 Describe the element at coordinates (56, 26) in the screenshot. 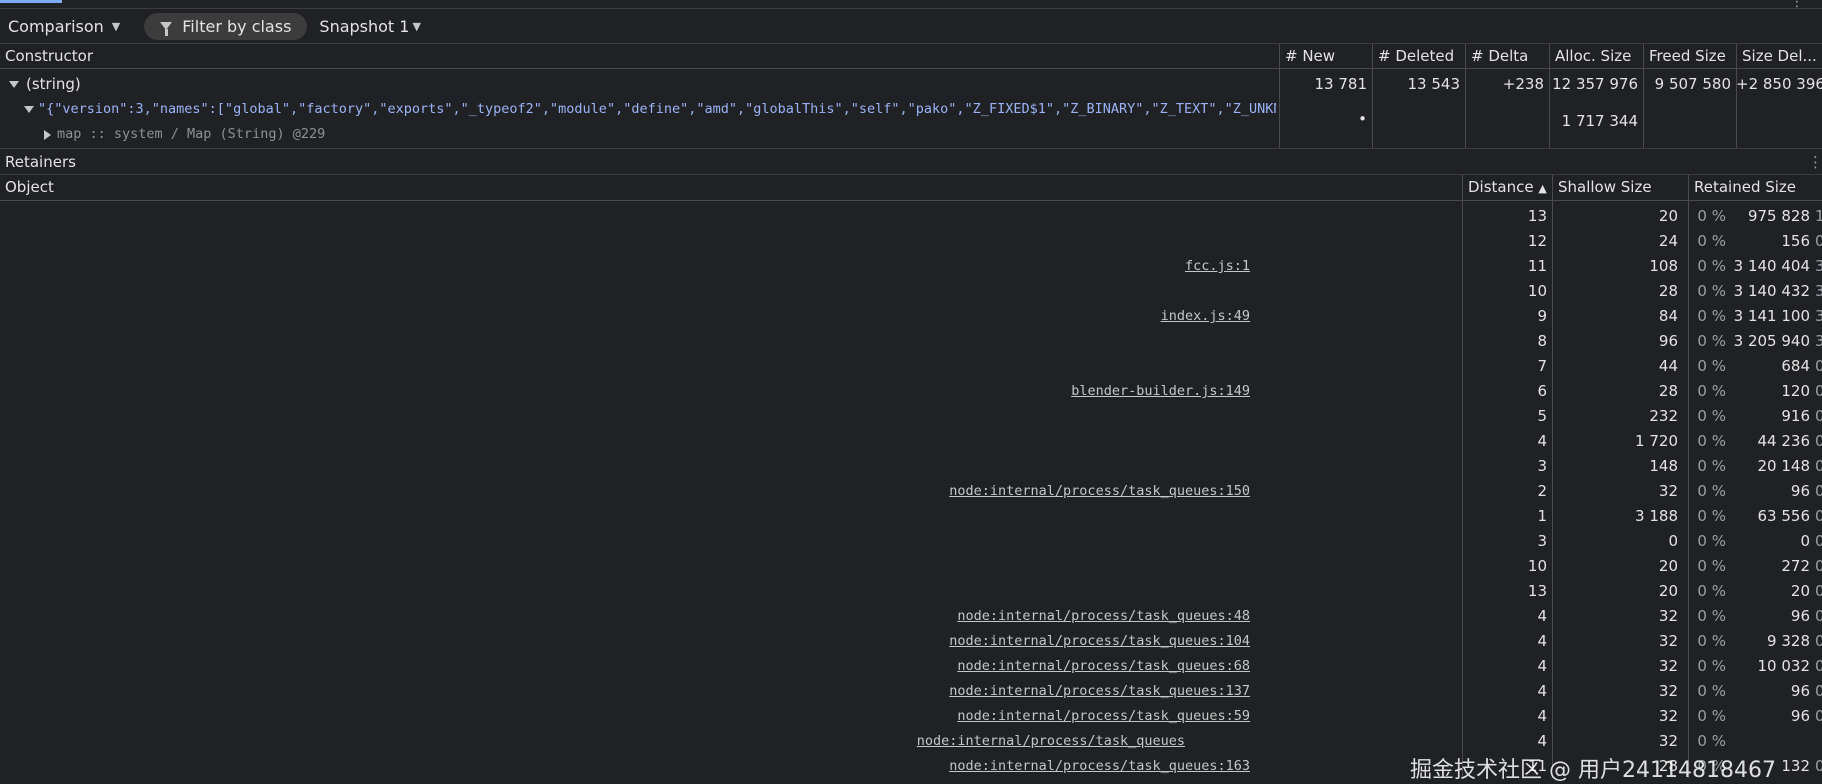

I see `view-select-label: Comparison` at that location.